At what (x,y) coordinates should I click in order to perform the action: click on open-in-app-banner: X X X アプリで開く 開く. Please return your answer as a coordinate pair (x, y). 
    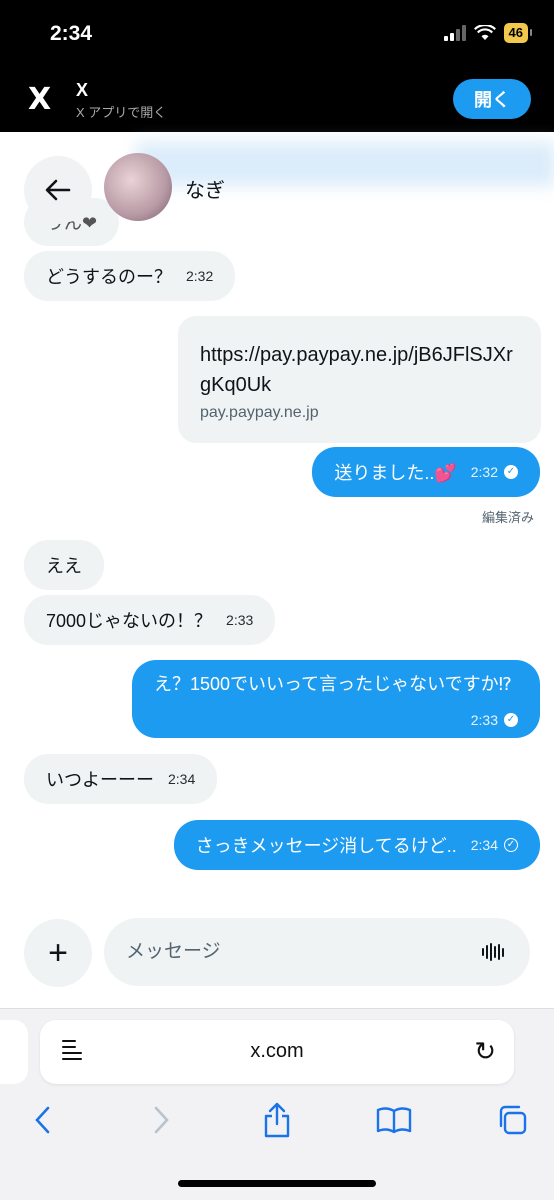
    Looking at the image, I should click on (277, 98).